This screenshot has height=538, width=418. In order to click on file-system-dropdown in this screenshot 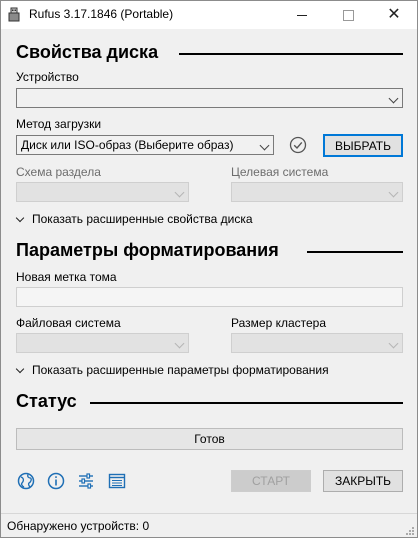, I will do `click(102, 343)`.